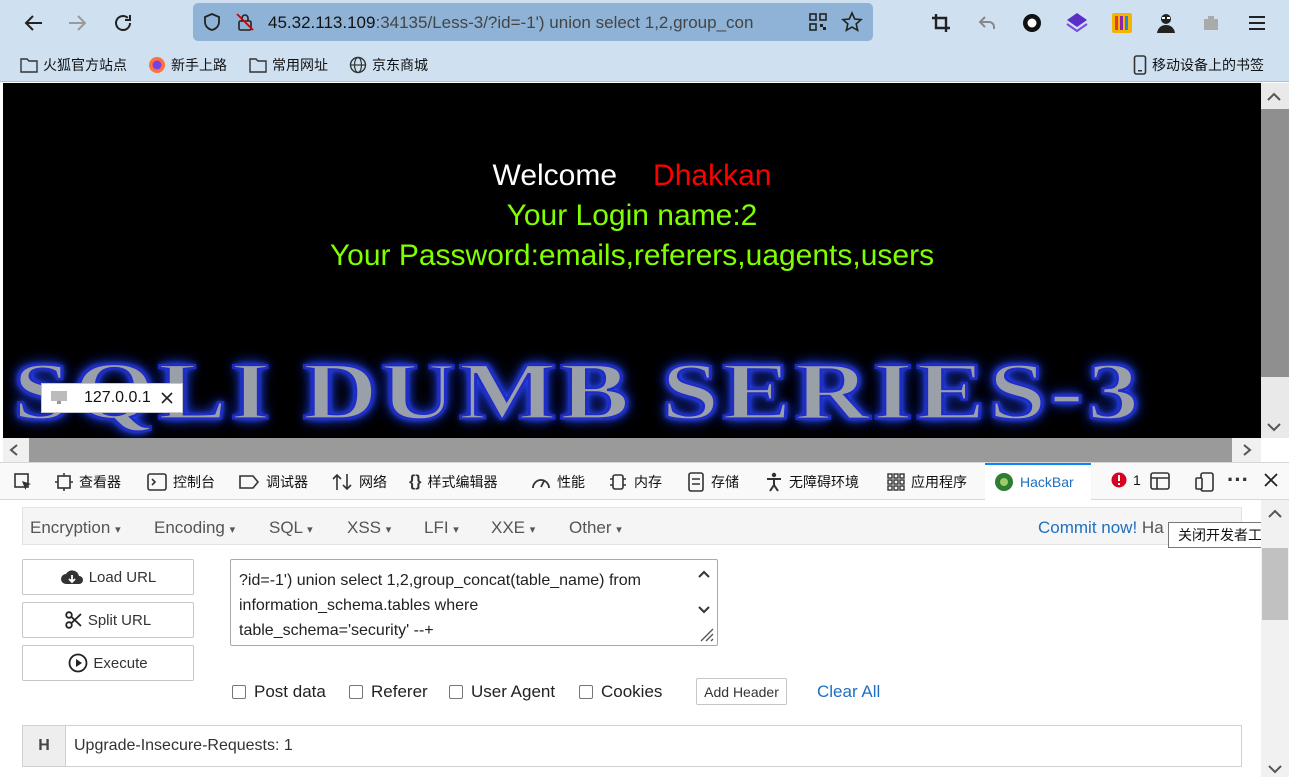  I want to click on reload-icon, so click(123, 23).